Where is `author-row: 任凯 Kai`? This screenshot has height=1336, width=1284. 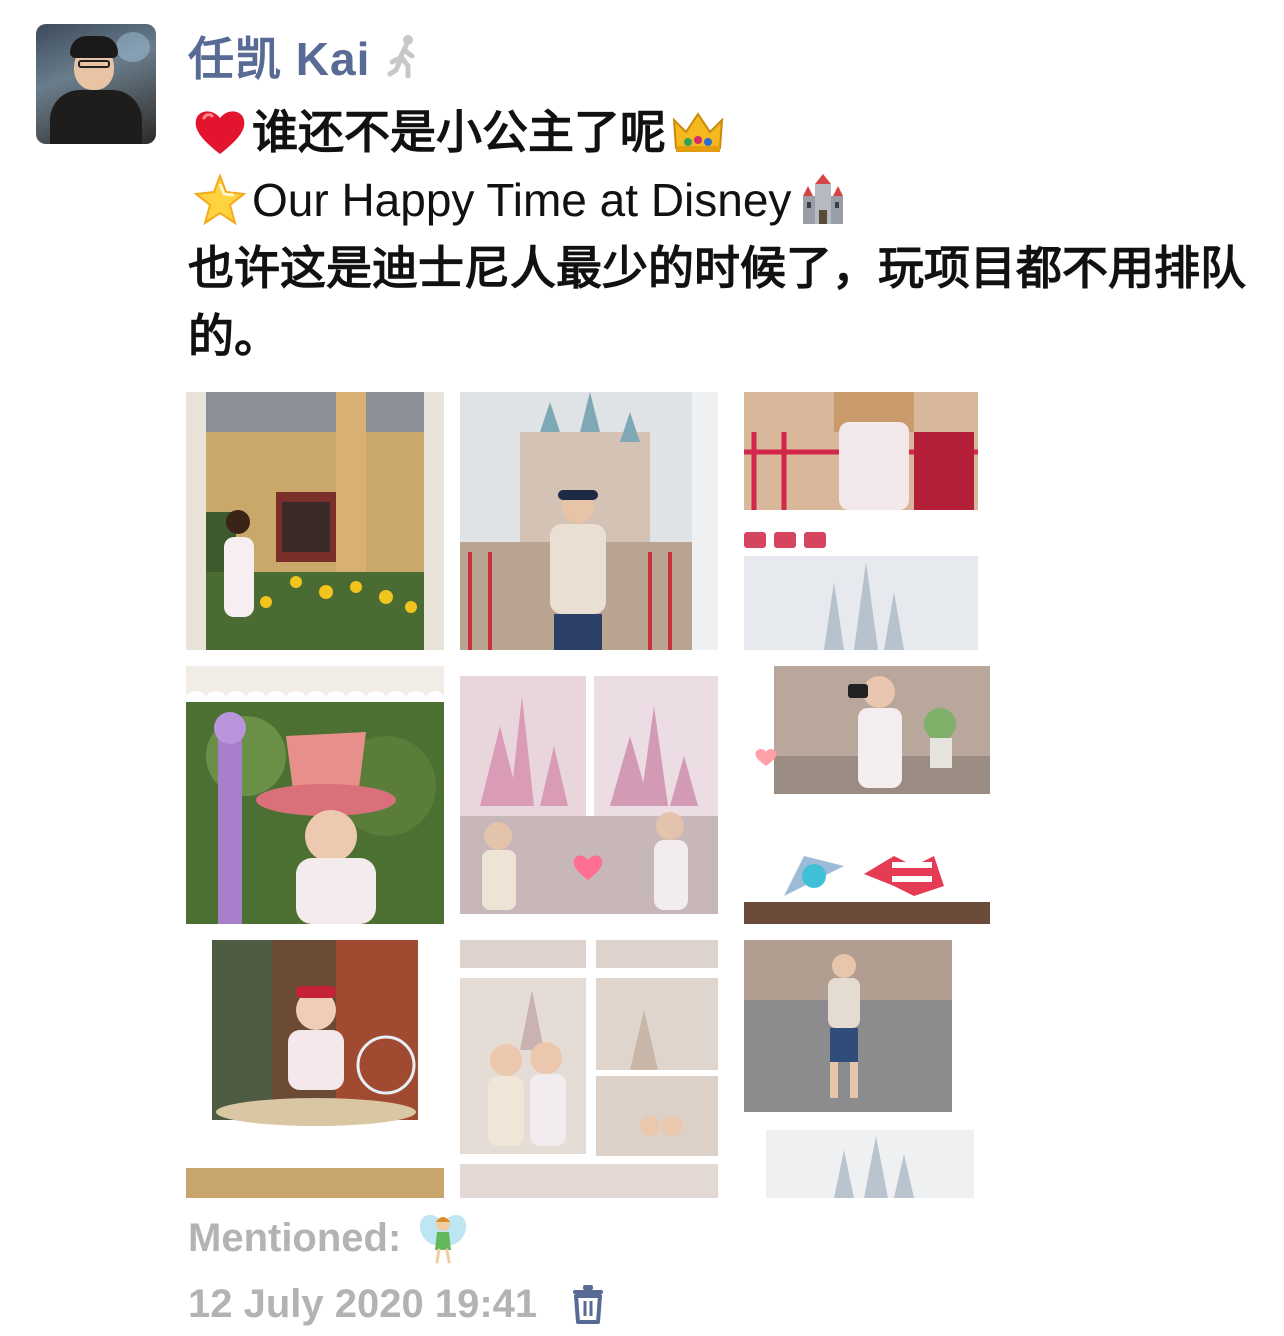
author-row: 任凯 Kai is located at coordinates (306, 56).